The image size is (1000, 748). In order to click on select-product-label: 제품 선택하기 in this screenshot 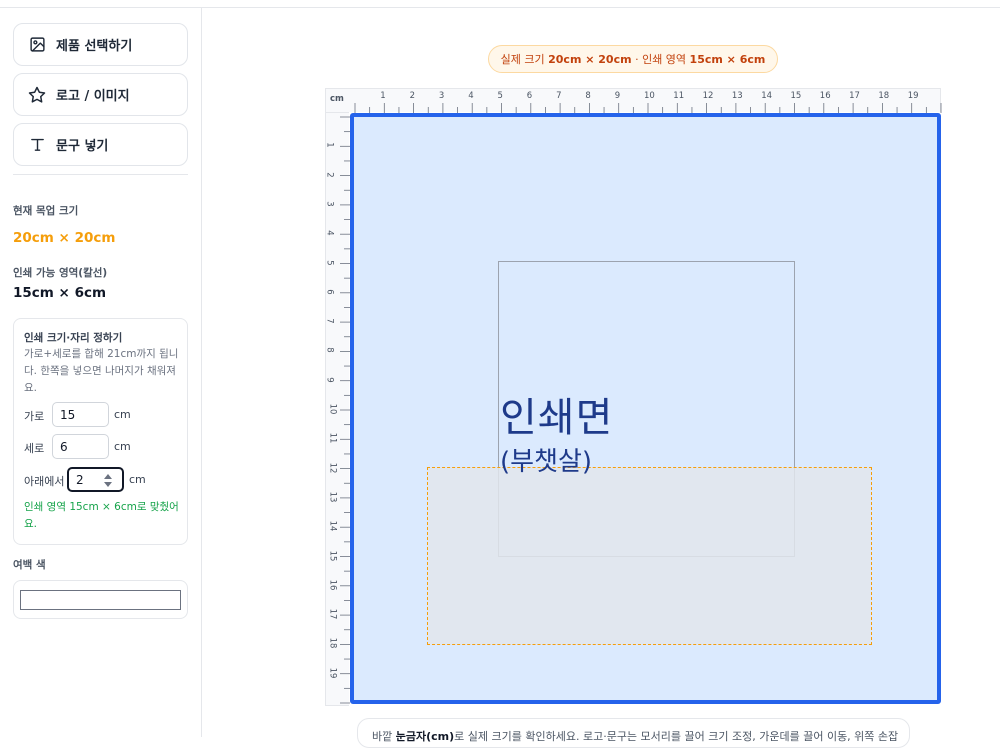, I will do `click(94, 46)`.